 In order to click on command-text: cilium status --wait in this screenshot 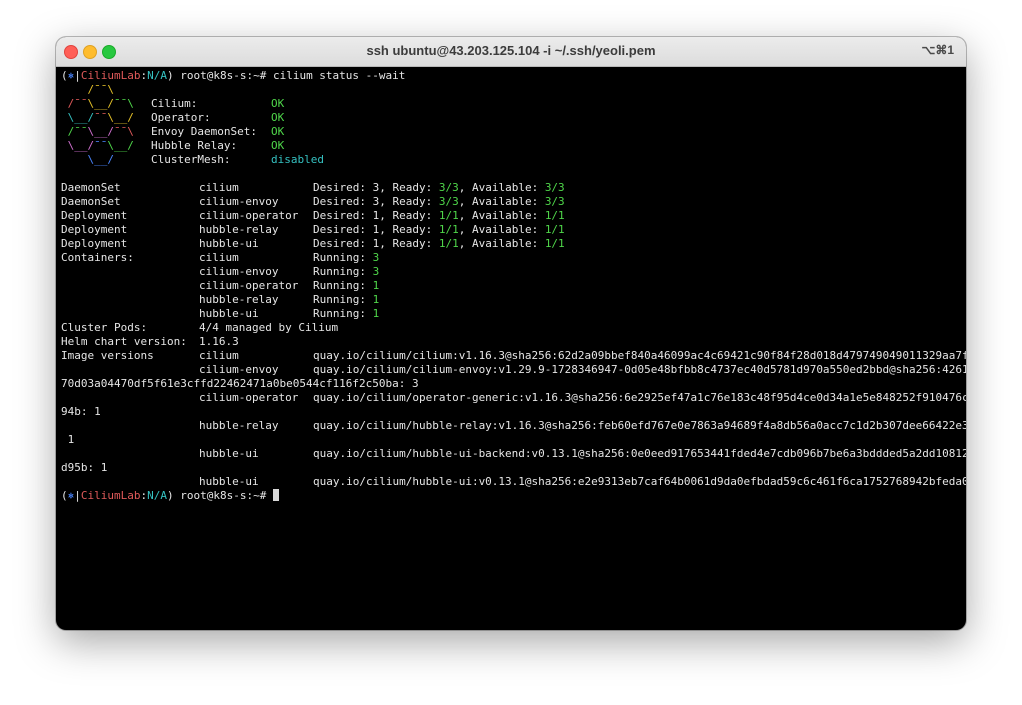, I will do `click(339, 75)`.